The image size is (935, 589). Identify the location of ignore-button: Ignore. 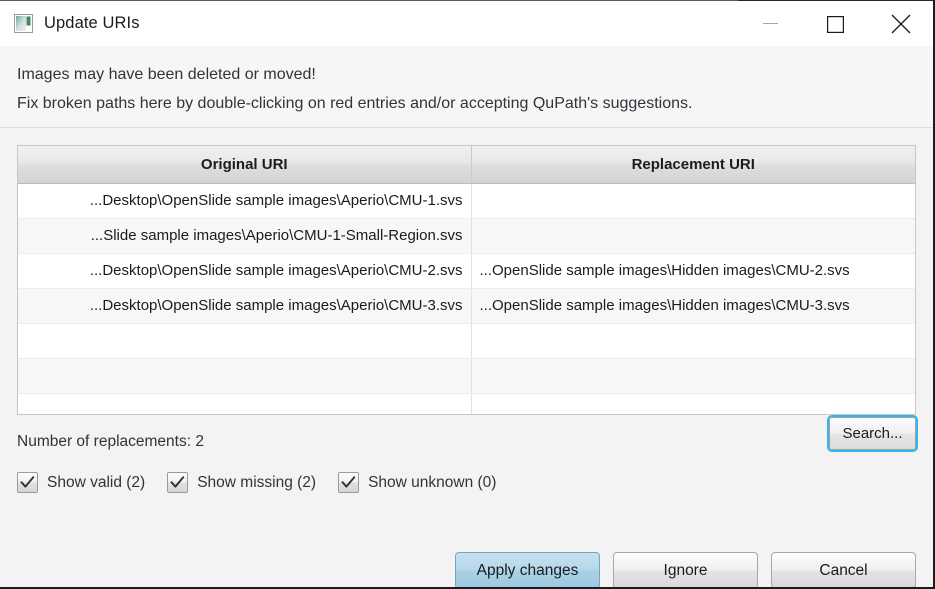
(685, 569).